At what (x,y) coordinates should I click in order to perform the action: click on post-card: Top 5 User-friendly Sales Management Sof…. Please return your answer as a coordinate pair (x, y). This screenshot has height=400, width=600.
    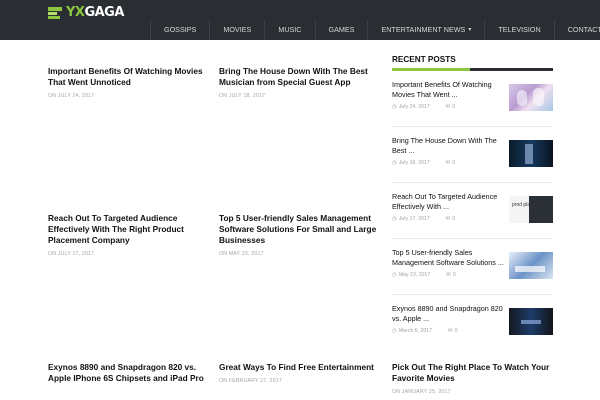
    Looking at the image, I should click on (303, 235).